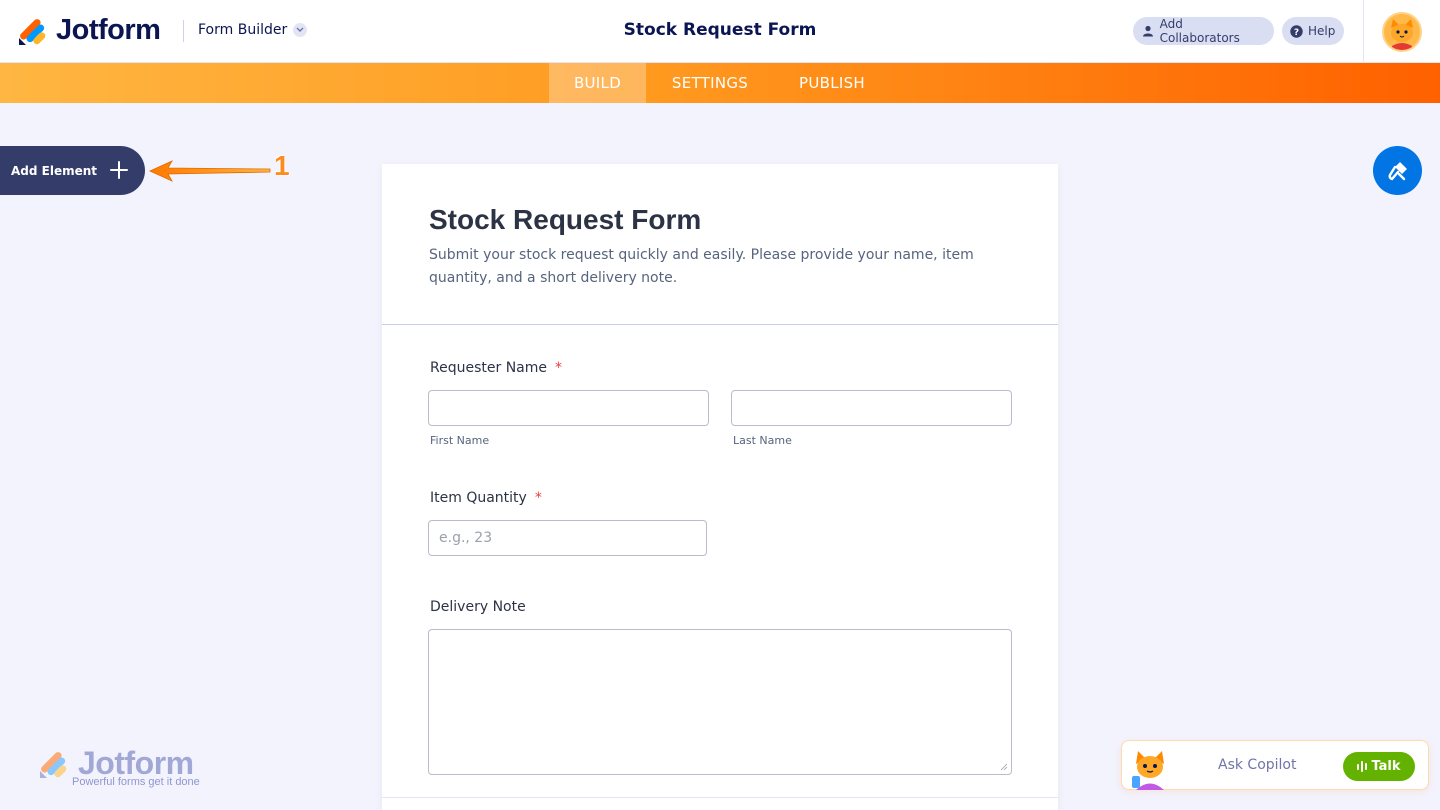  I want to click on requester-name-label: Requester Name *, so click(496, 368).